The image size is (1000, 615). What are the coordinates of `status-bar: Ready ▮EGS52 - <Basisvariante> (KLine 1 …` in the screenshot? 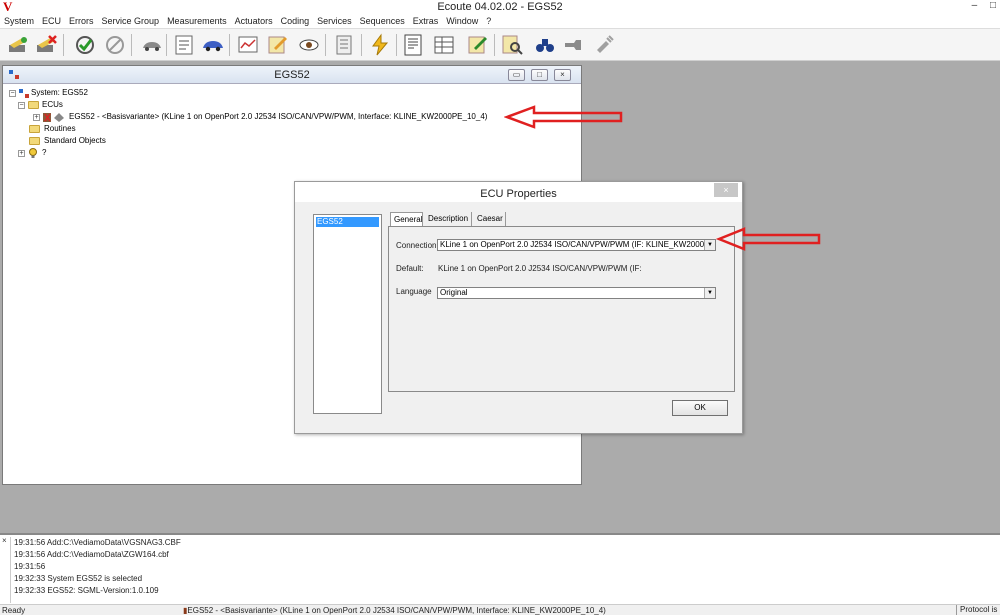 It's located at (500, 609).